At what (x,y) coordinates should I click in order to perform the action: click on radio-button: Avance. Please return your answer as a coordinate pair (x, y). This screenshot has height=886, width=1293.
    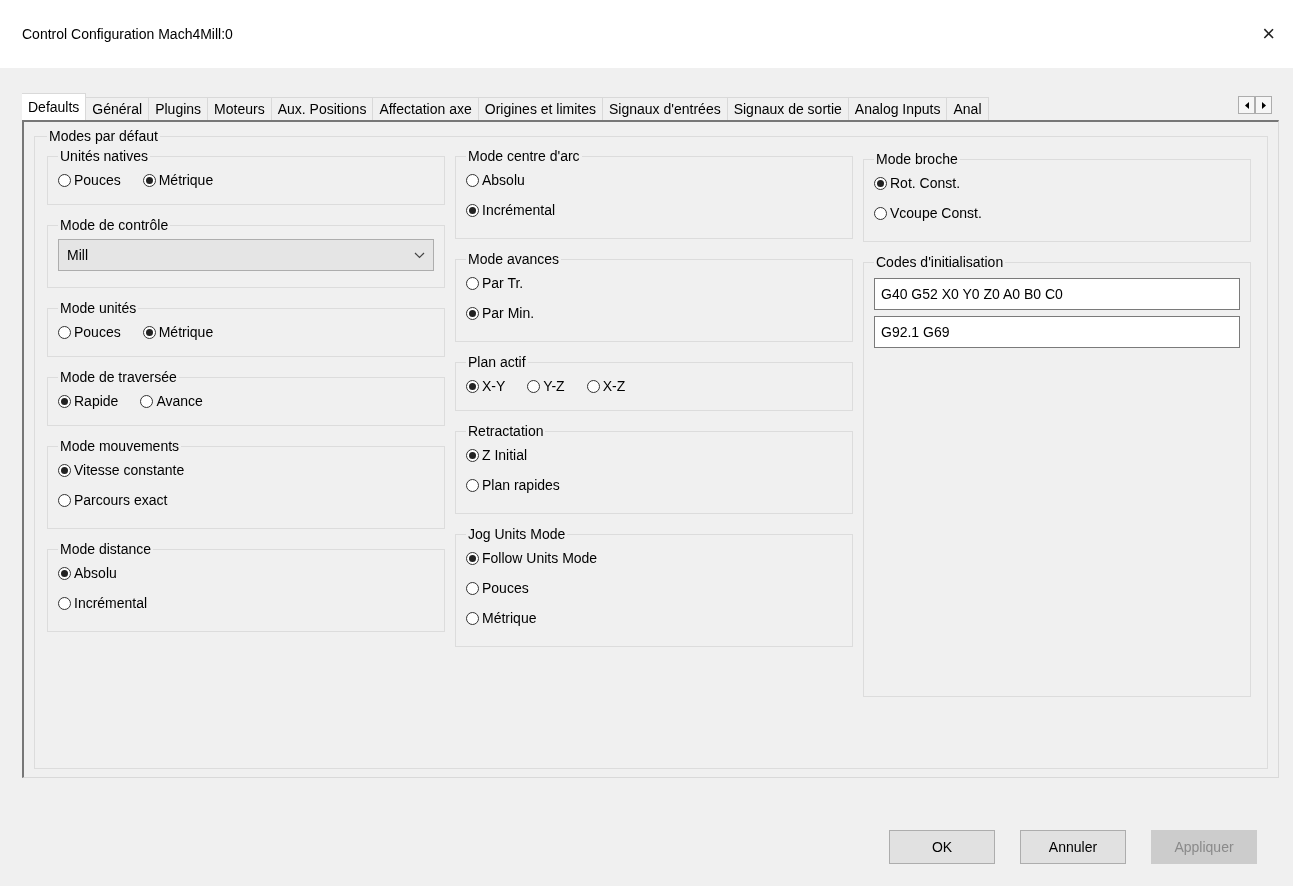
    Looking at the image, I should click on (171, 401).